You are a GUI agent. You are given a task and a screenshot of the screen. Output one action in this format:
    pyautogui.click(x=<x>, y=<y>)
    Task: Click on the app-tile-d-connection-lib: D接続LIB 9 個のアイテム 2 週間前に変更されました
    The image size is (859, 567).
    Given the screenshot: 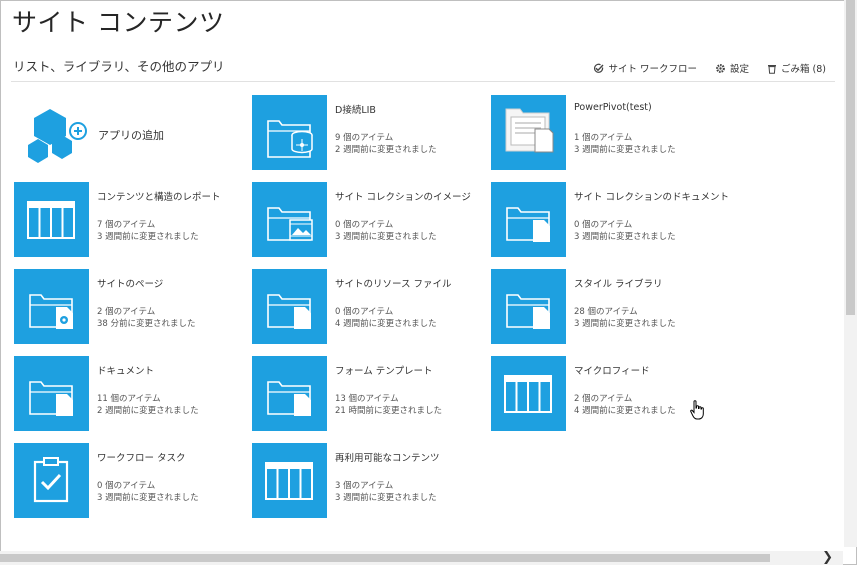 What is the action you would take?
    pyautogui.click(x=362, y=133)
    